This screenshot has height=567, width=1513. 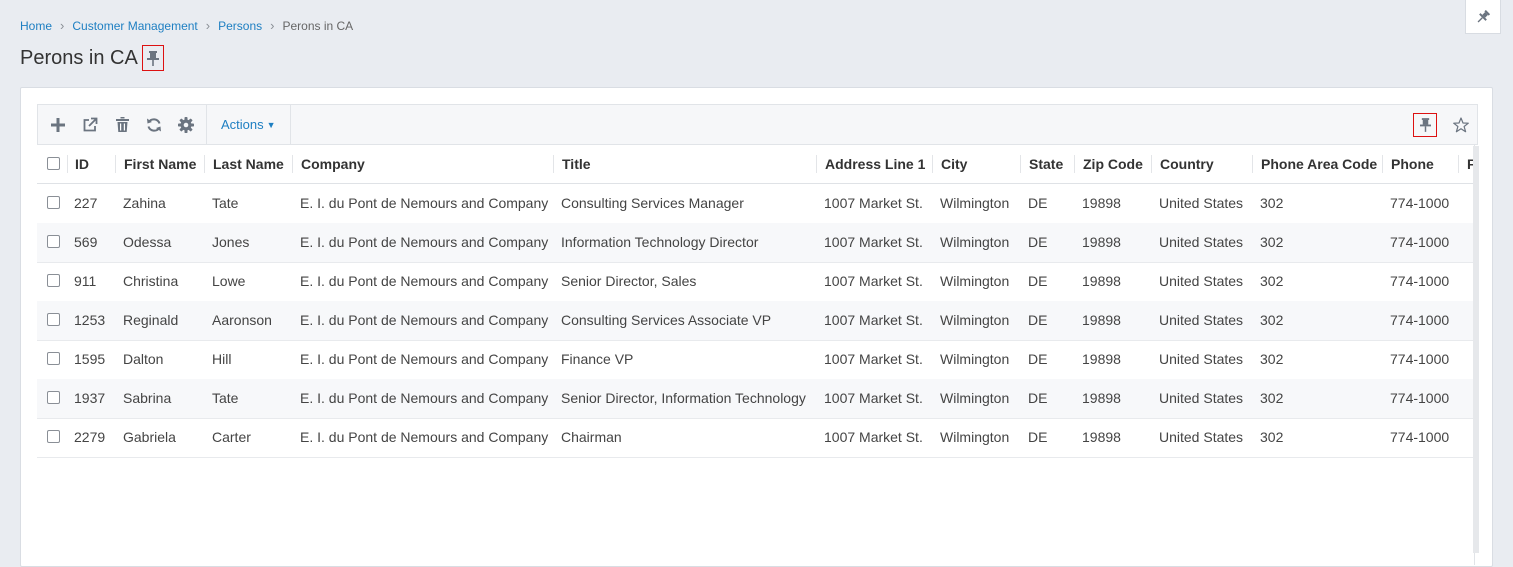 I want to click on favorite-button, so click(x=1461, y=124).